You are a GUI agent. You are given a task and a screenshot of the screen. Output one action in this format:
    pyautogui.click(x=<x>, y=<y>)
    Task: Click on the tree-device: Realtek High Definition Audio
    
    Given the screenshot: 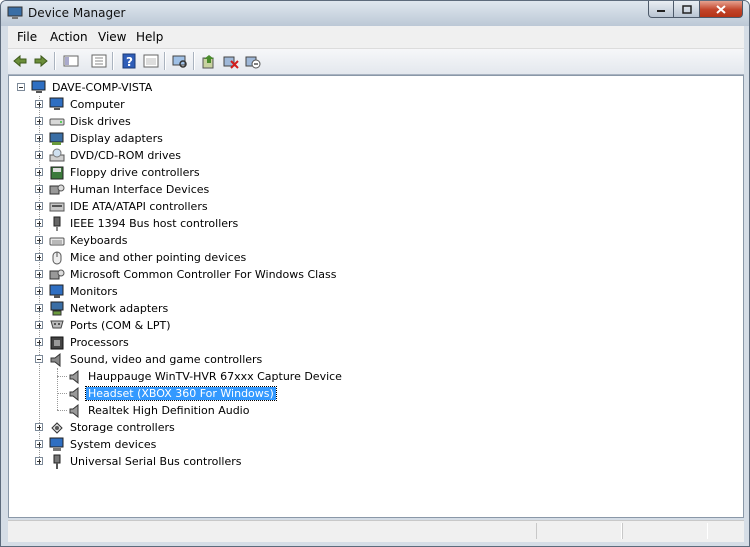 What is the action you would take?
    pyautogui.click(x=359, y=410)
    